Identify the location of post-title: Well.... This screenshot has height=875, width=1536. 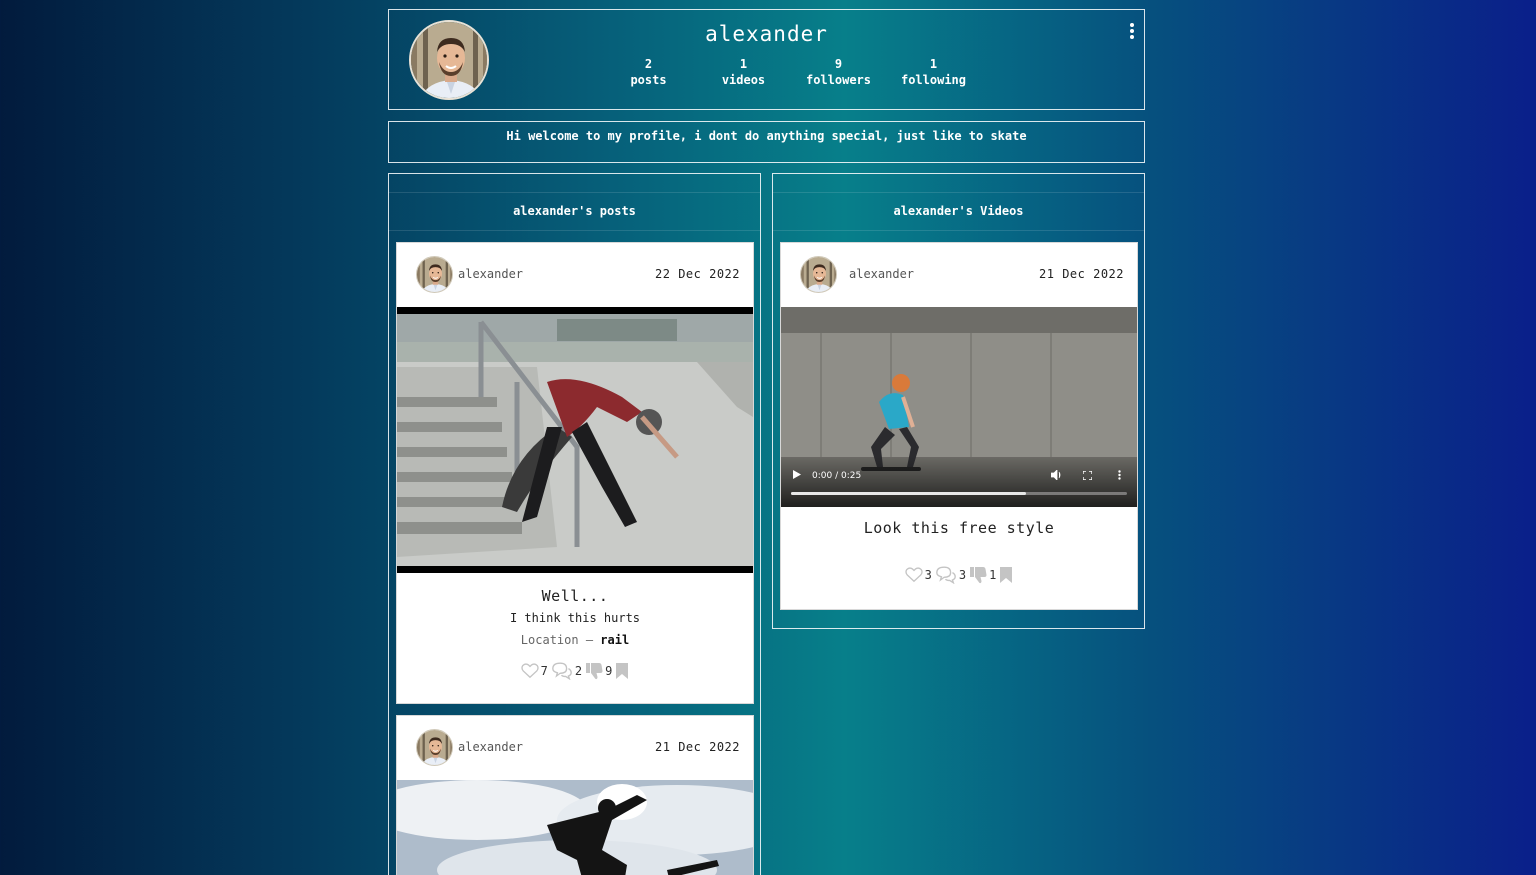
(575, 596).